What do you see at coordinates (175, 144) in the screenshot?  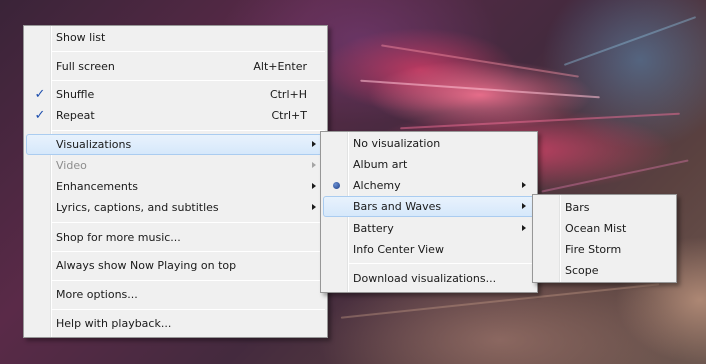 I see `visualizations-item: Visualizations` at bounding box center [175, 144].